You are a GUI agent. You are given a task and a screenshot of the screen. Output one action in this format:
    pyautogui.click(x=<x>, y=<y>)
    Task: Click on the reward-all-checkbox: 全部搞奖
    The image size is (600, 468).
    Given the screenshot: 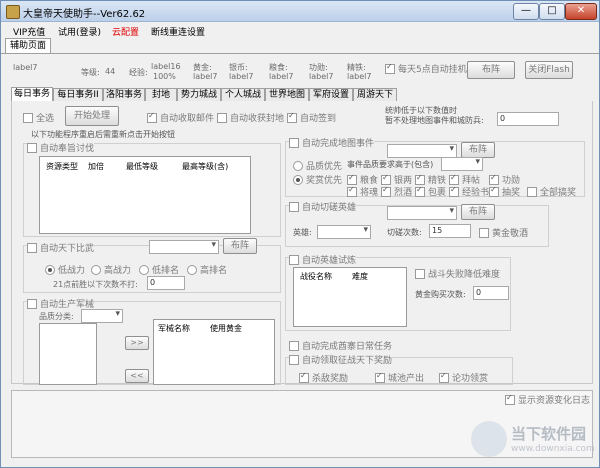 What is the action you would take?
    pyautogui.click(x=551, y=191)
    